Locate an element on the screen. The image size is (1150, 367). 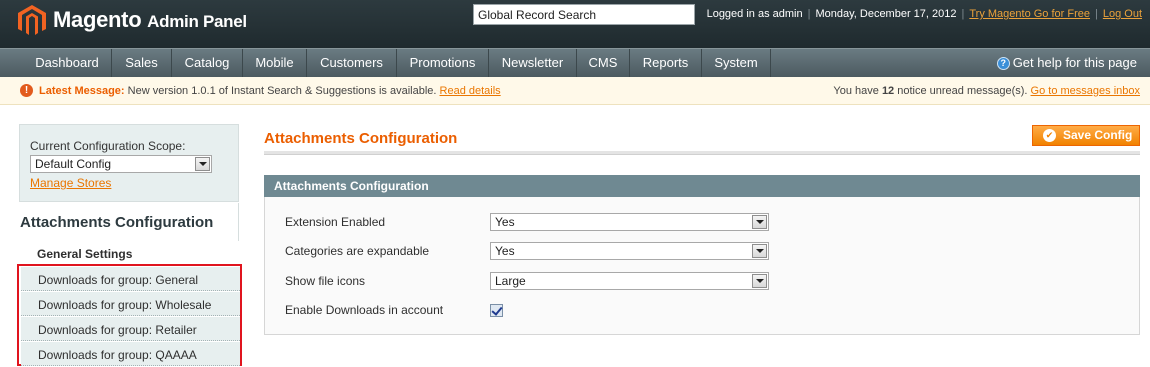
scope-select-value: Default Config is located at coordinates (73, 164).